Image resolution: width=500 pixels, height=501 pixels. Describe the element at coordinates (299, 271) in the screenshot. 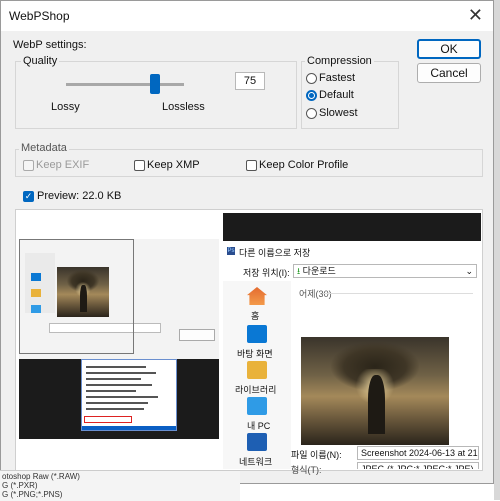

I see `download-icon: ⭳` at that location.